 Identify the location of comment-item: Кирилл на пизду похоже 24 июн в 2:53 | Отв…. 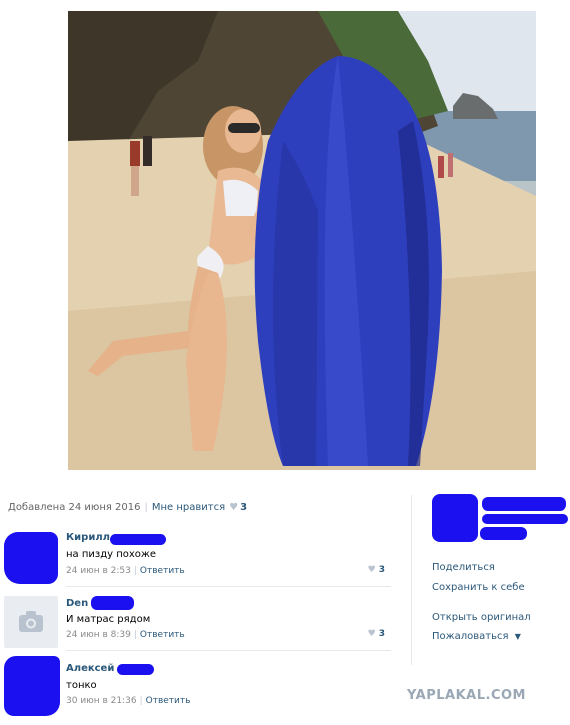
(197, 558).